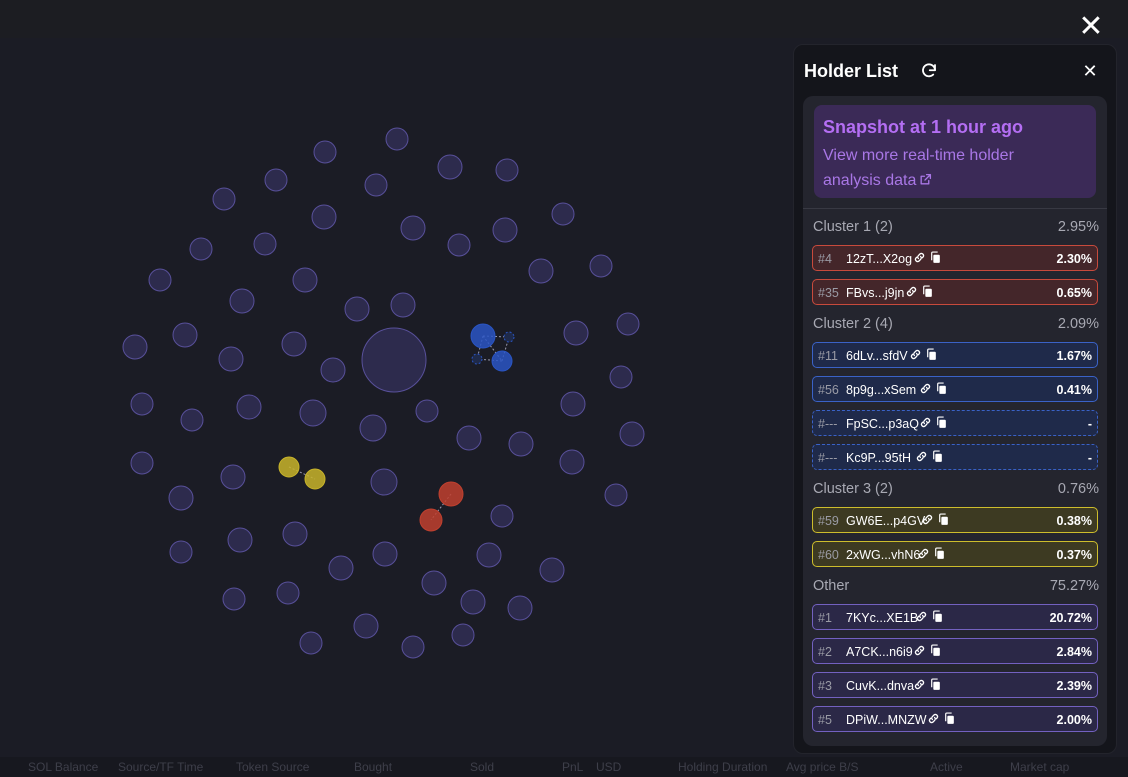 Image resolution: width=1128 pixels, height=777 pixels. I want to click on close-icon: ✕, so click(1091, 27).